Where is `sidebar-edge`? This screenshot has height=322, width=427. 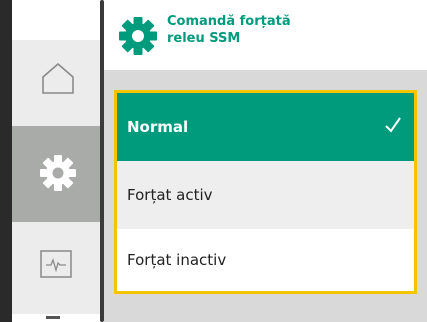 sidebar-edge is located at coordinates (6, 161).